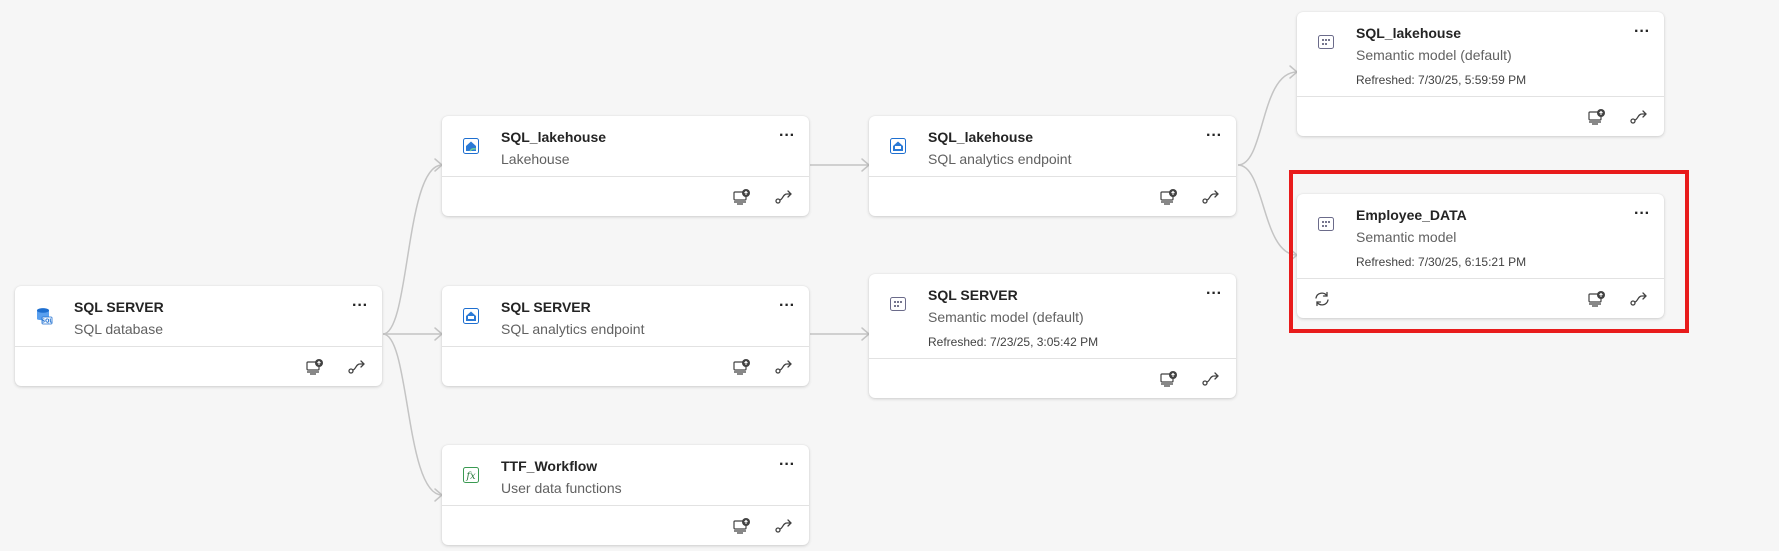 The image size is (1779, 551). I want to click on card-header: SQL_lakehouse Lakehouse ···, so click(625, 146).